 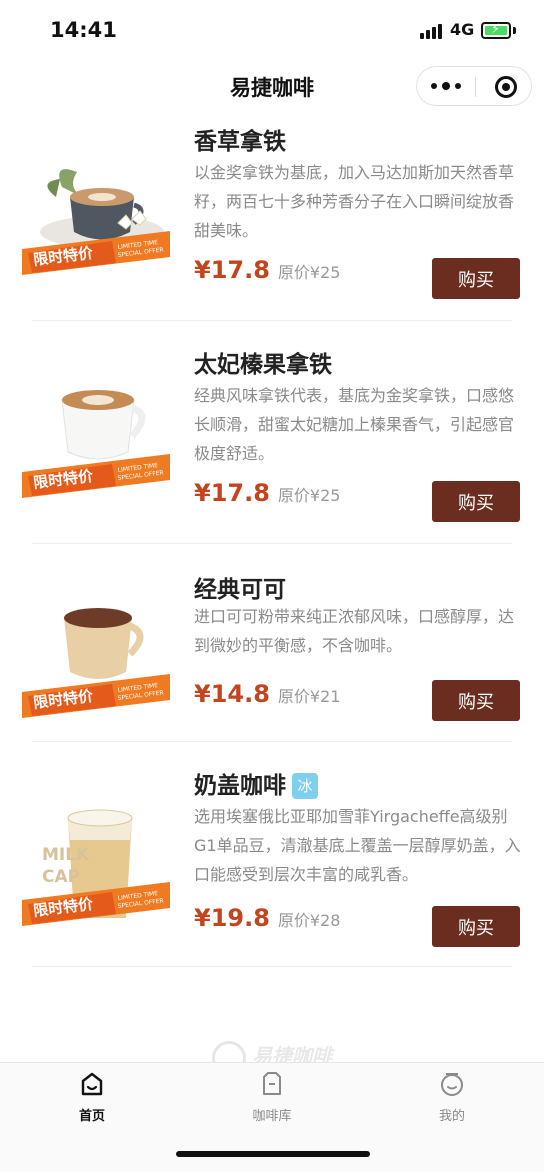 I want to click on product-image-classic-cocoa: 限时特价 LIMITED TIME SPECIAL OFFER, so click(x=102, y=675).